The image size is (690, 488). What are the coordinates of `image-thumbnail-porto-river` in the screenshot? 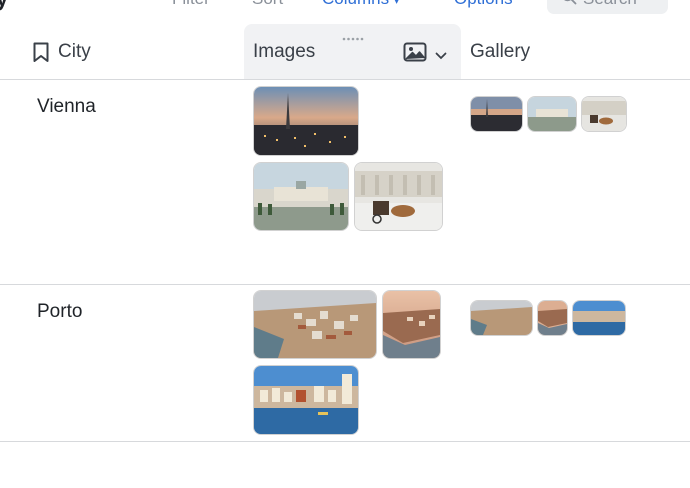 It's located at (315, 324).